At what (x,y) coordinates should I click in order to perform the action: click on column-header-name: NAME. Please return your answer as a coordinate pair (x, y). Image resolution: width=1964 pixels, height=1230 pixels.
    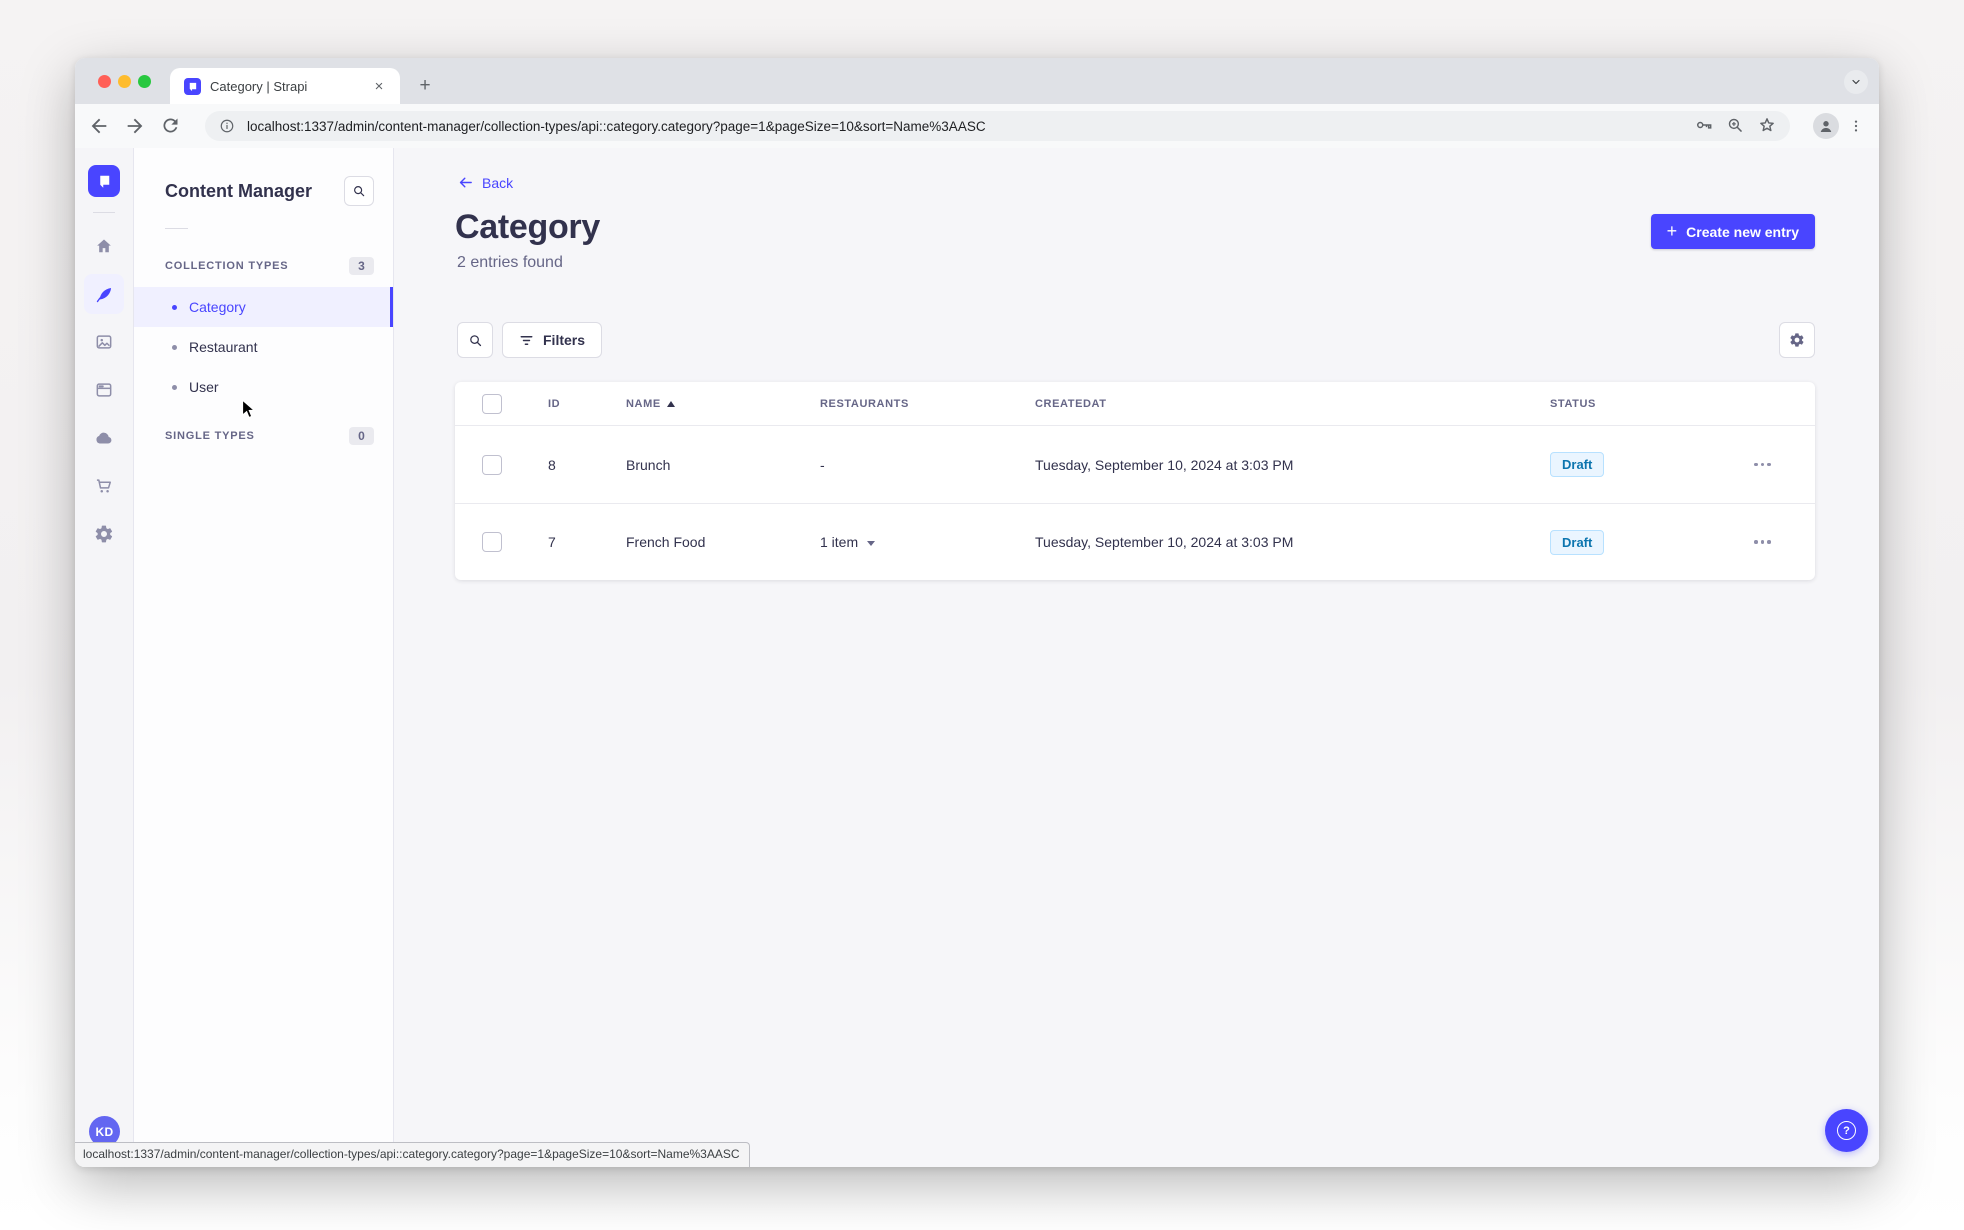
    Looking at the image, I should click on (723, 404).